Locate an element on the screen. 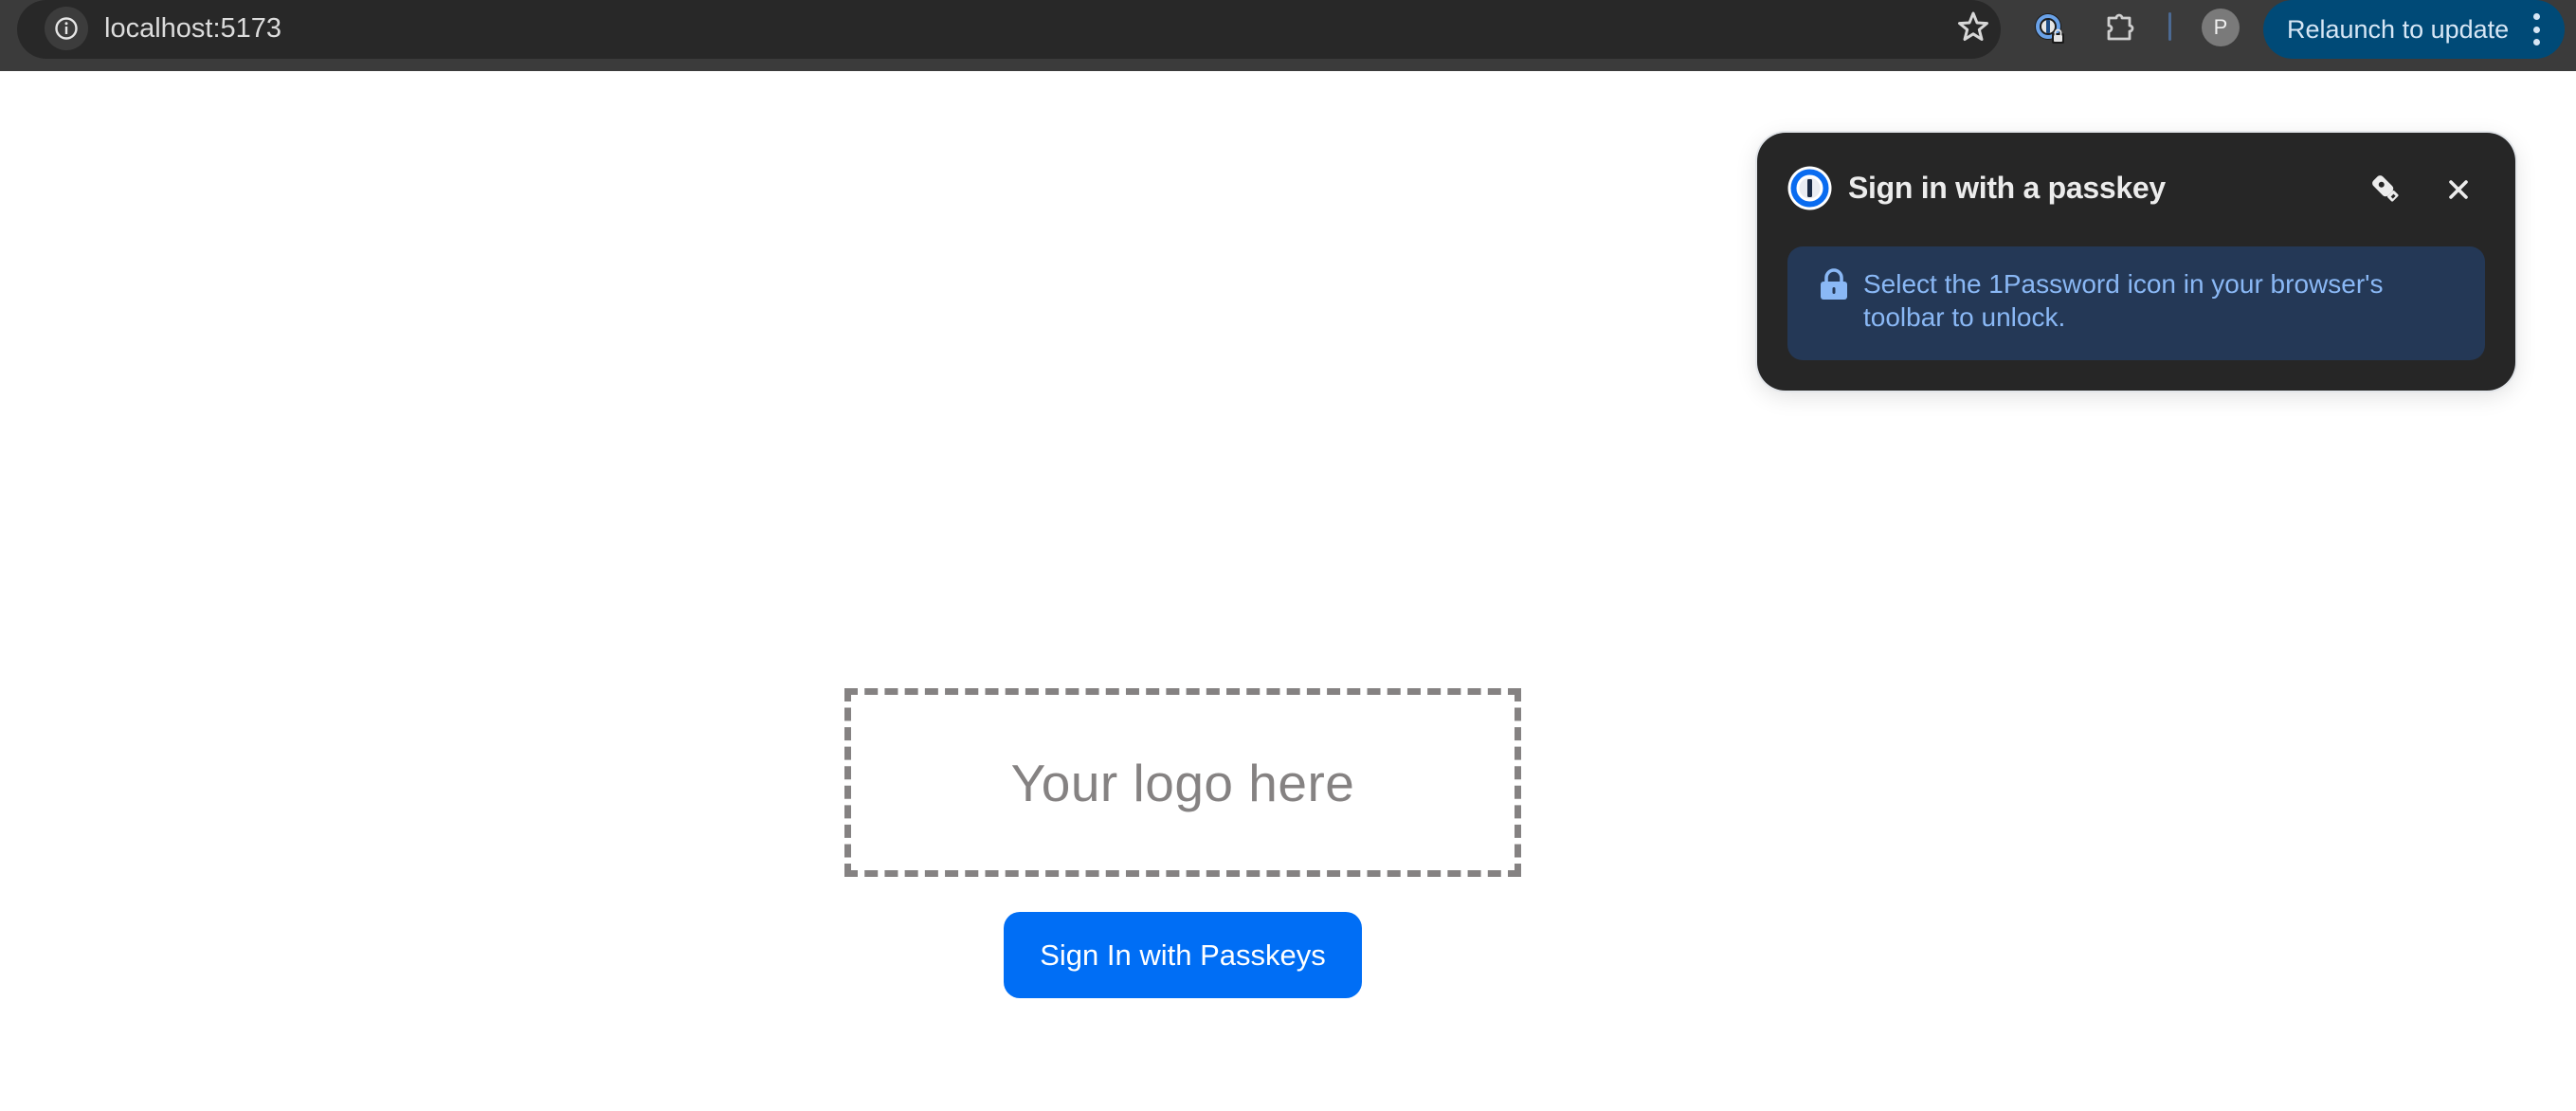 The height and width of the screenshot is (1111, 2576). extensions-button is located at coordinates (2119, 28).